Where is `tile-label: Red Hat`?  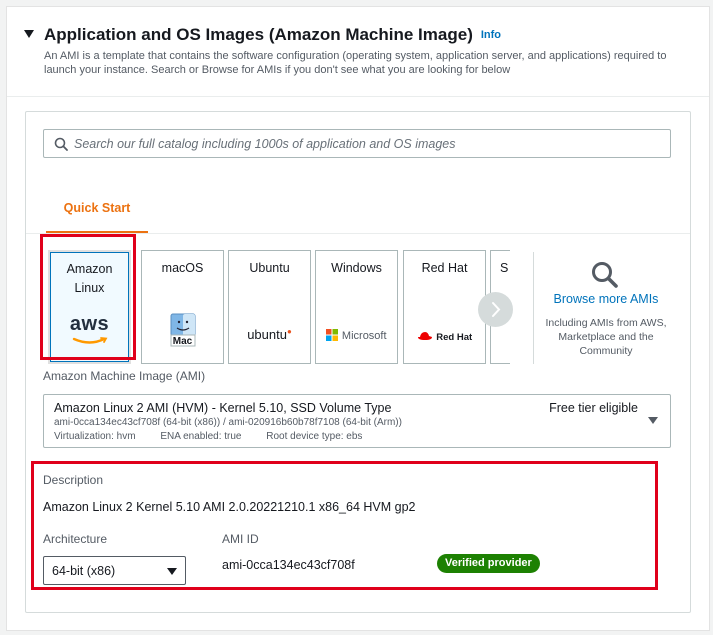
tile-label: Red Hat is located at coordinates (444, 268).